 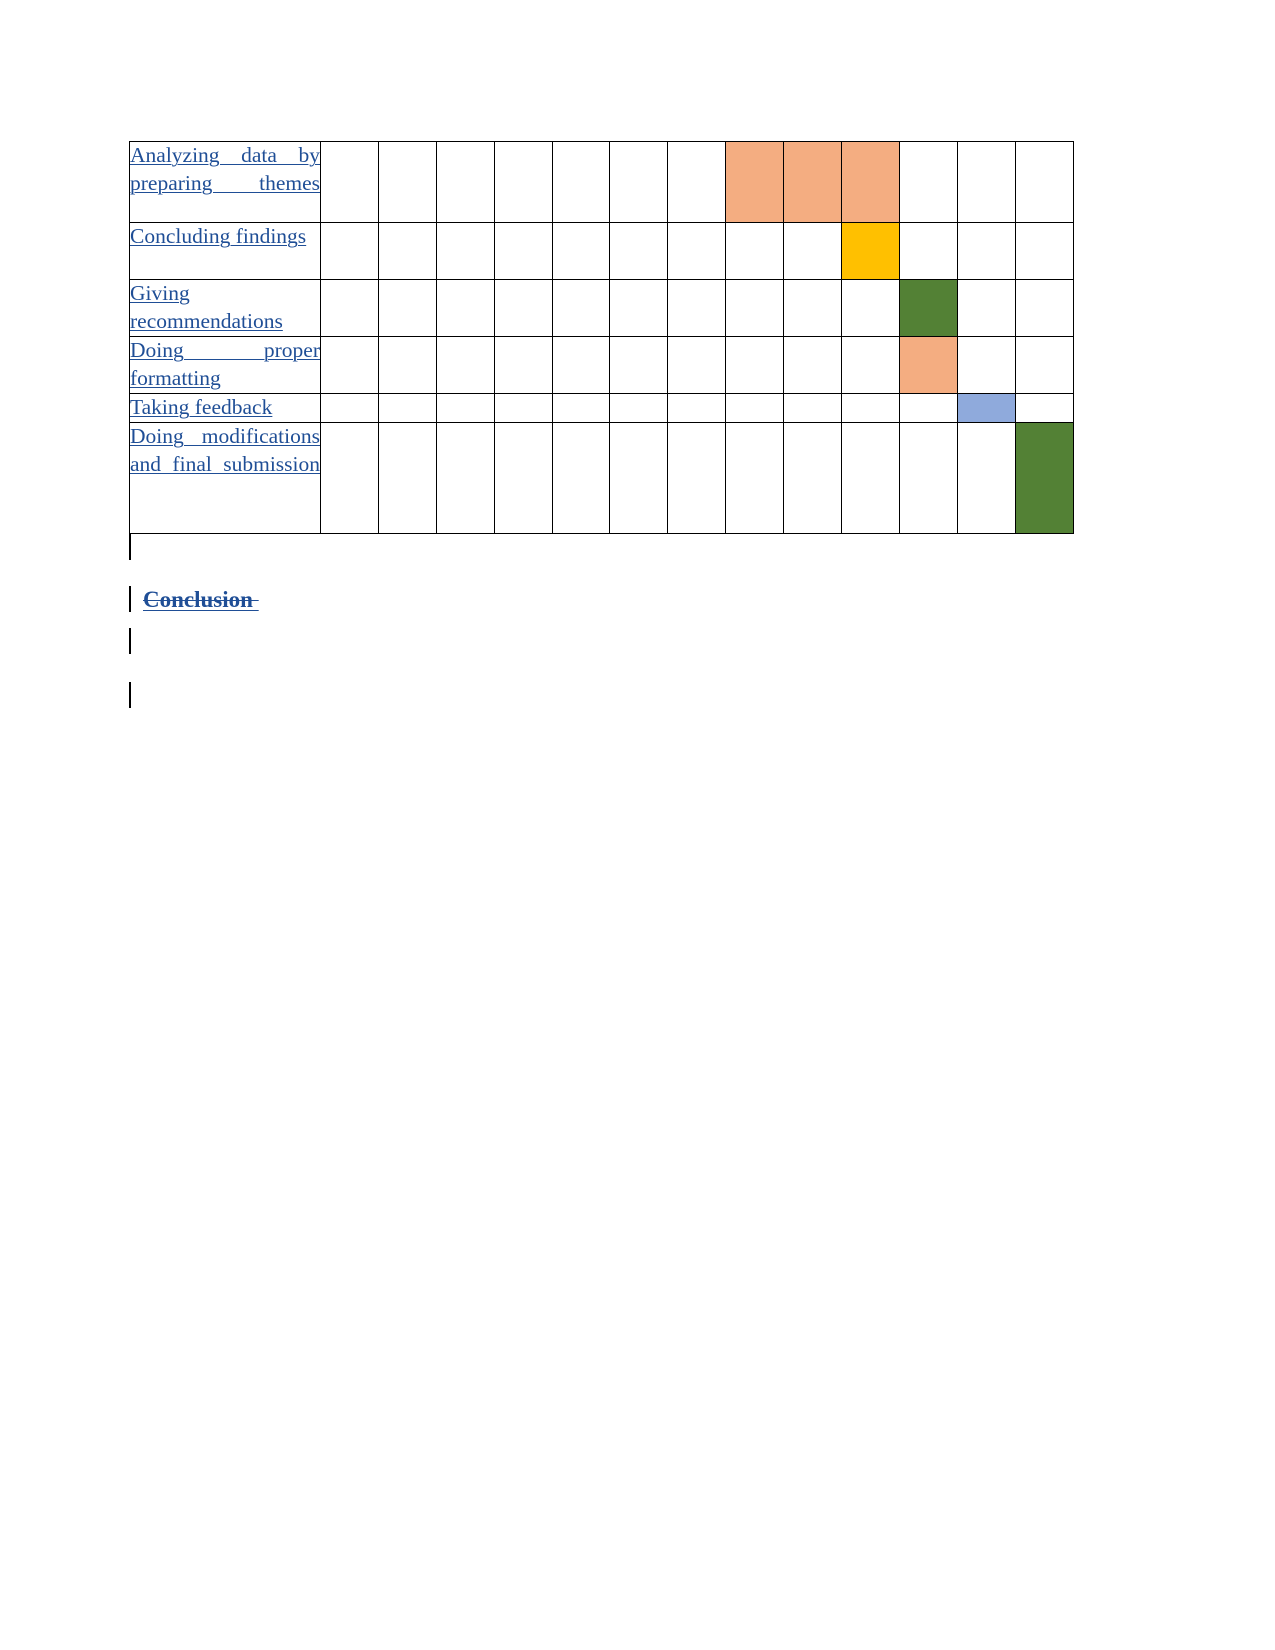 What do you see at coordinates (870, 308) in the screenshot?
I see `timeline-cell-r3c10` at bounding box center [870, 308].